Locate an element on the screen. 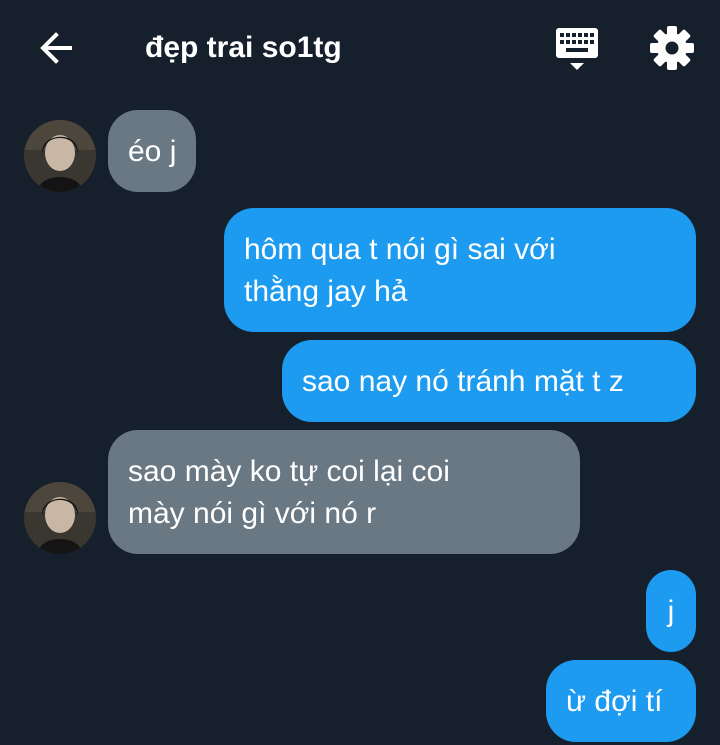 The width and height of the screenshot is (720, 745). back-button is located at coordinates (56, 48).